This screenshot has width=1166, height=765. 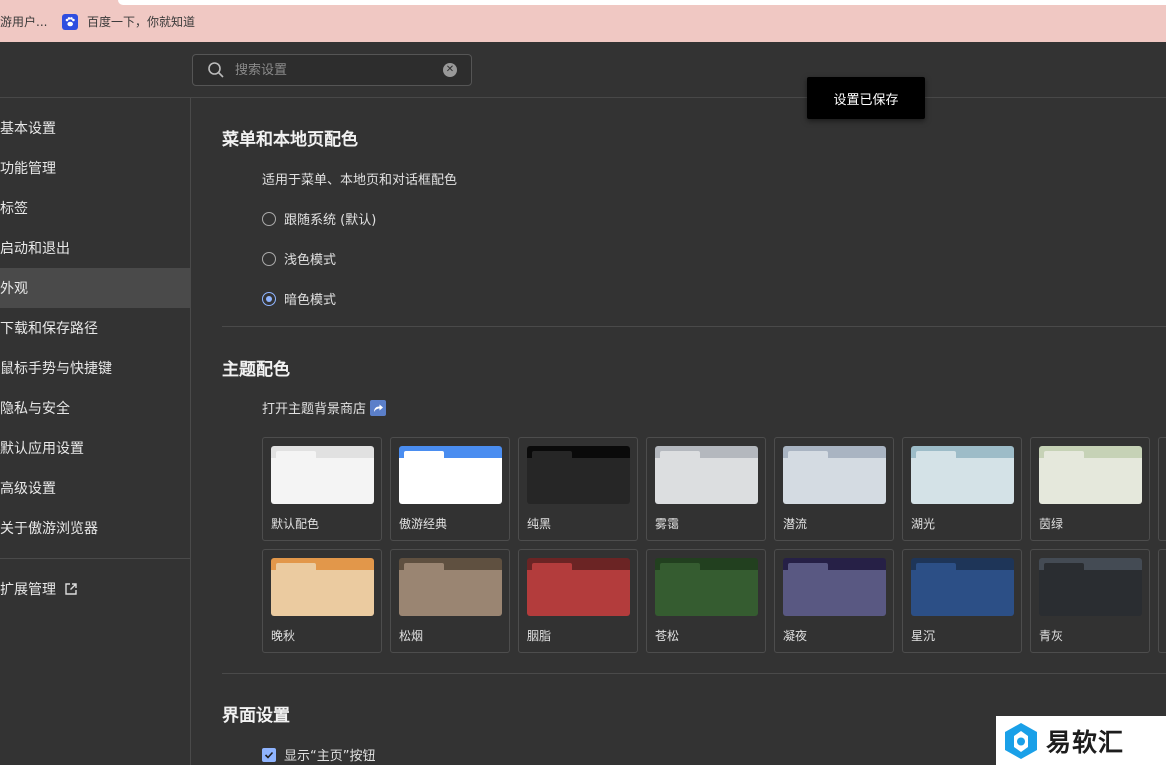 What do you see at coordinates (310, 260) in the screenshot?
I see `radio-label: 浅色模式` at bounding box center [310, 260].